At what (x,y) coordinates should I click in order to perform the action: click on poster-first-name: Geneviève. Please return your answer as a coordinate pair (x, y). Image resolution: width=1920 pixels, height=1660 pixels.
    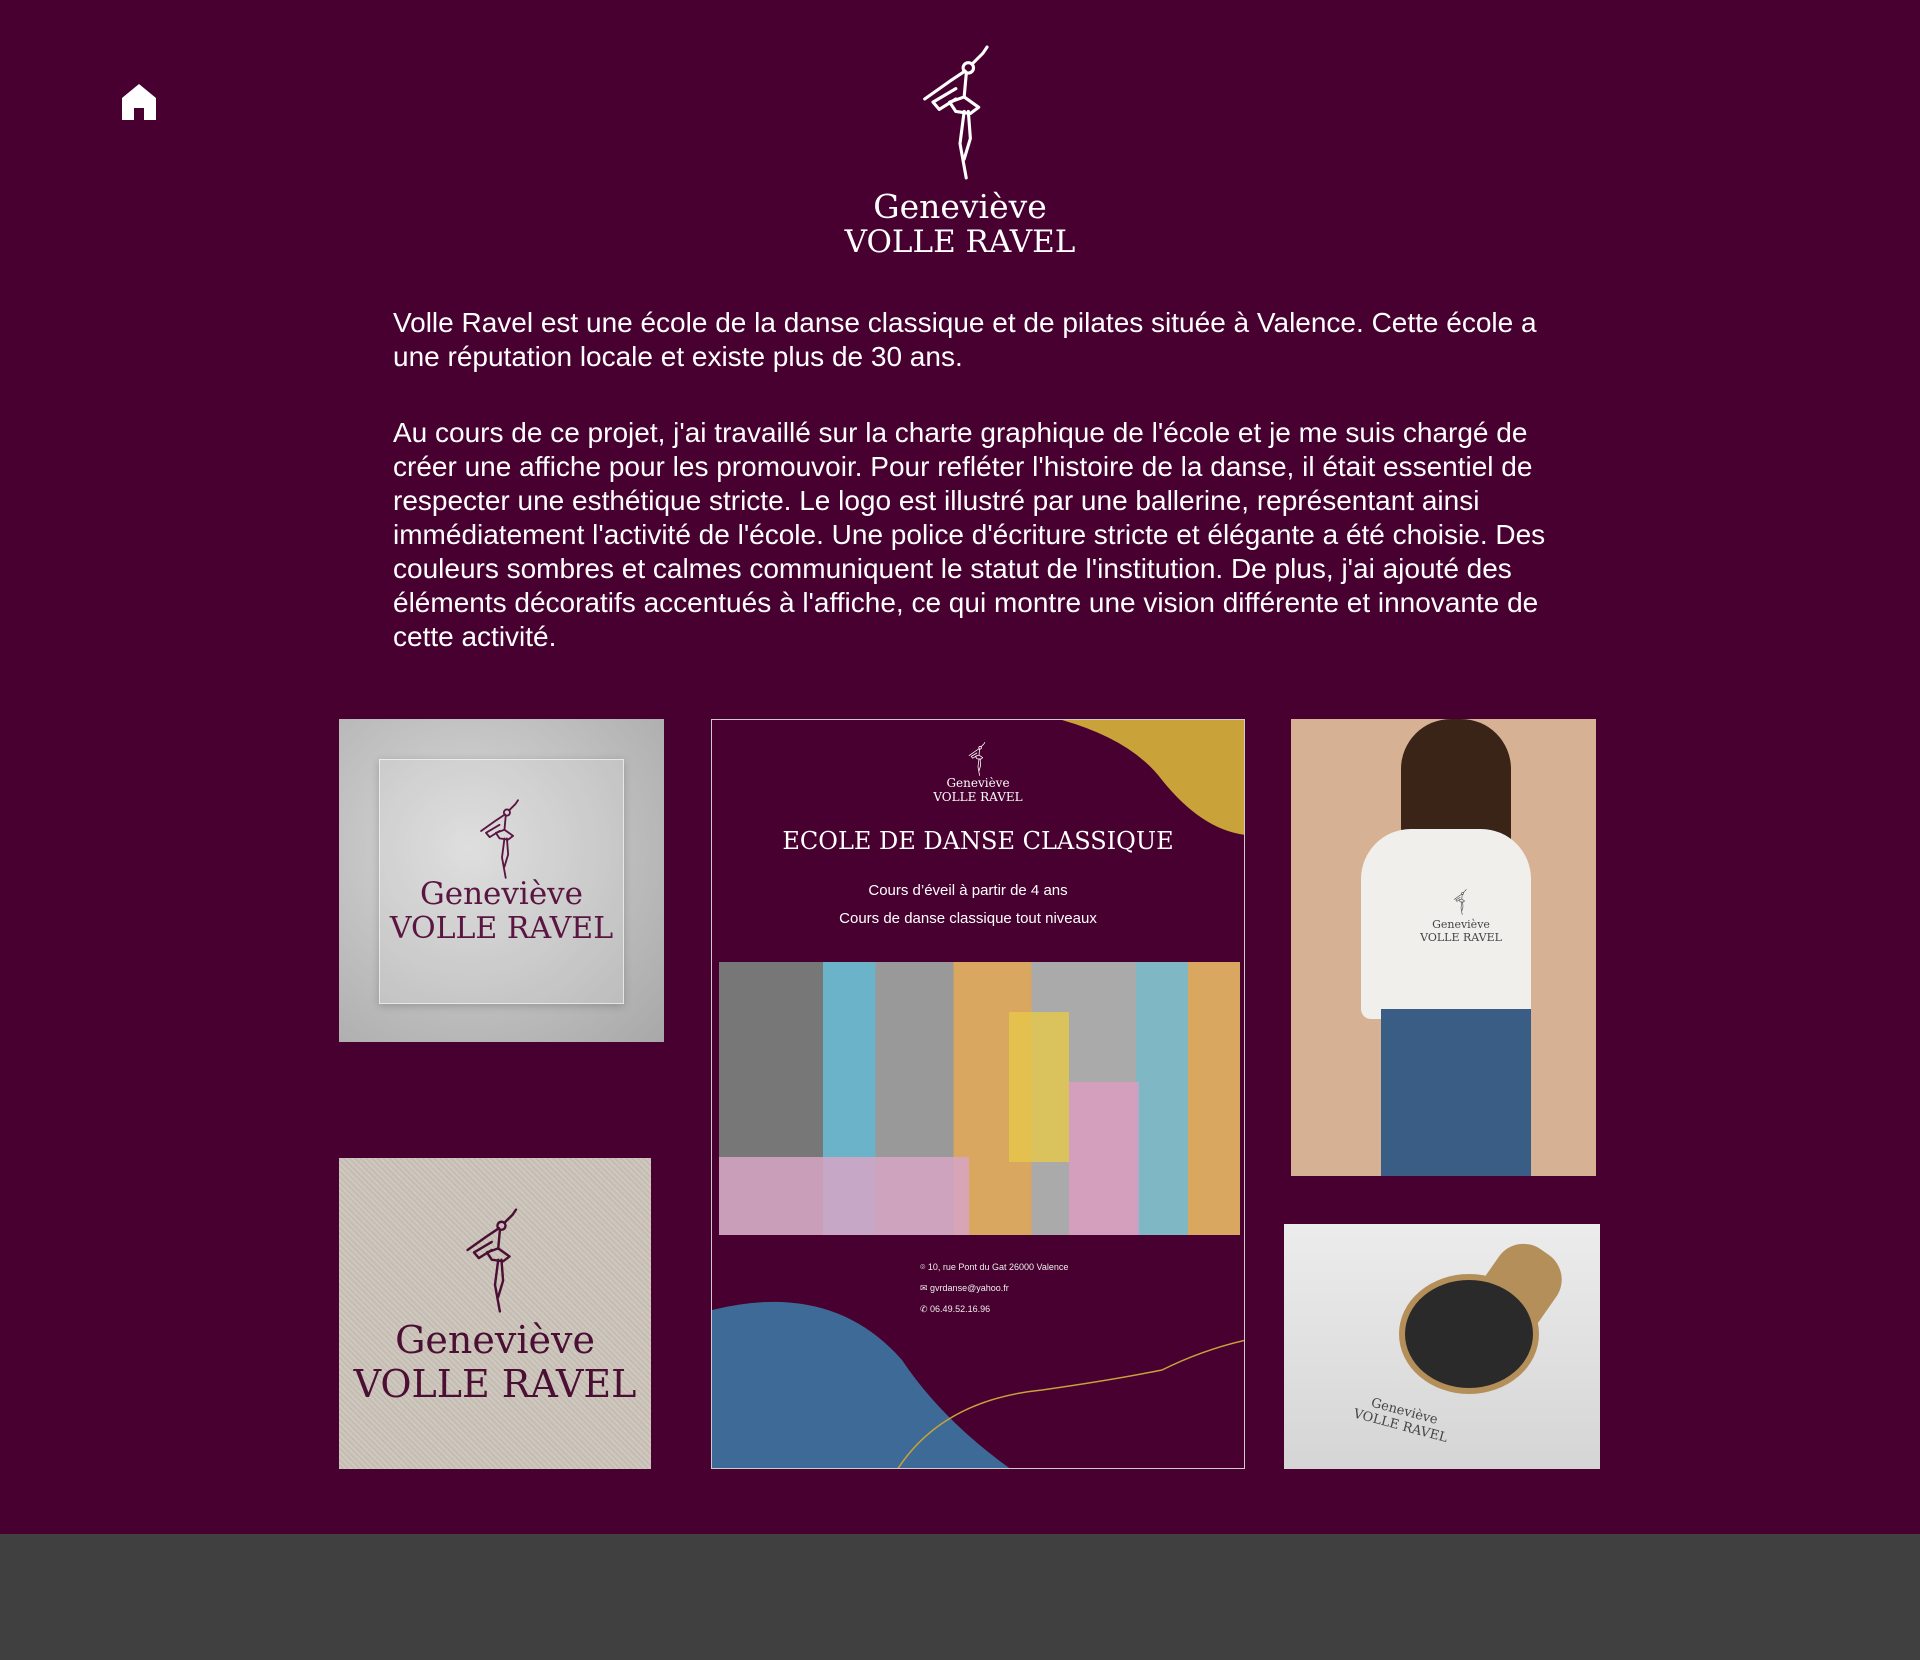
    Looking at the image, I should click on (978, 783).